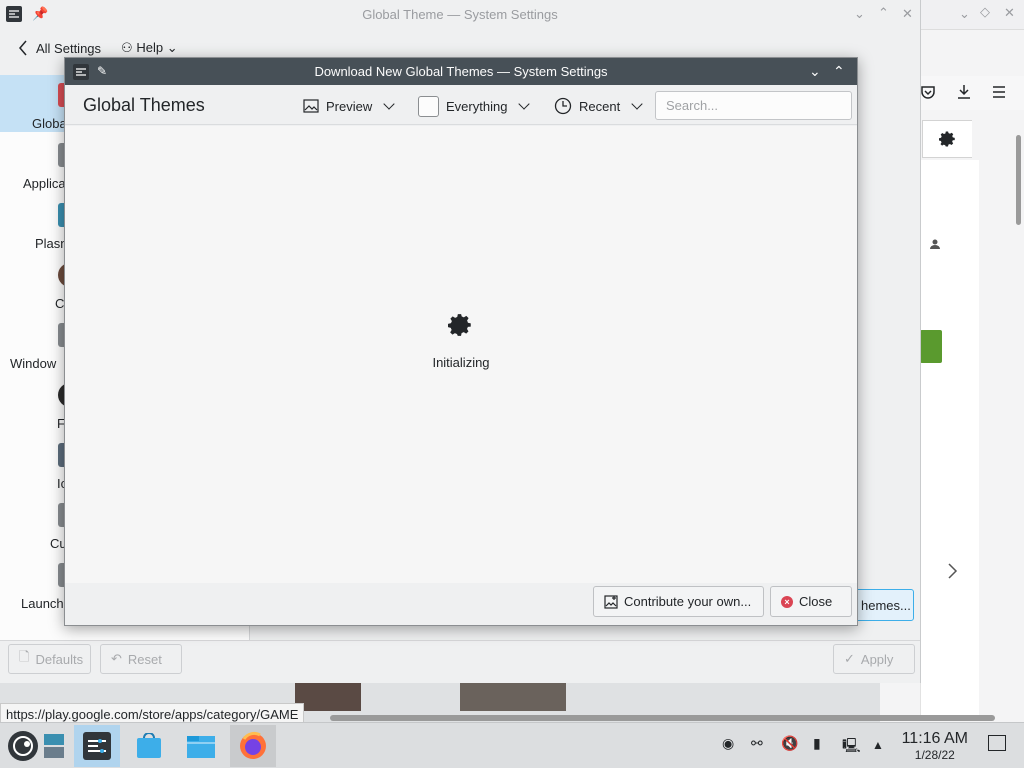  I want to click on system-settings-icon, so click(97, 746).